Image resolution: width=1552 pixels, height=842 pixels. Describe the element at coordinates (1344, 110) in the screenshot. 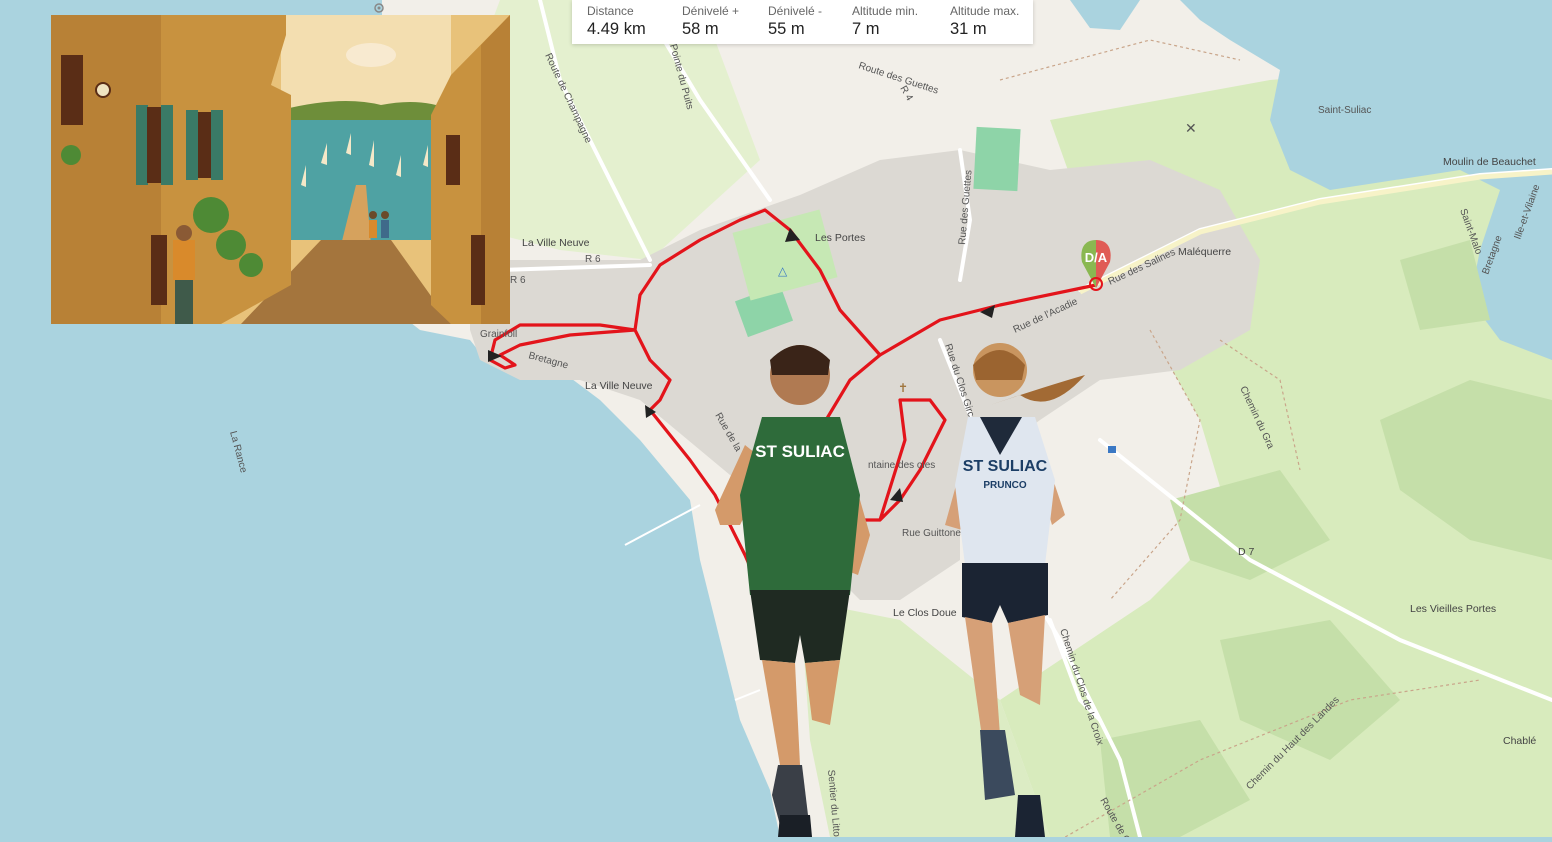

I see `place-label: Saint-Suliac` at that location.